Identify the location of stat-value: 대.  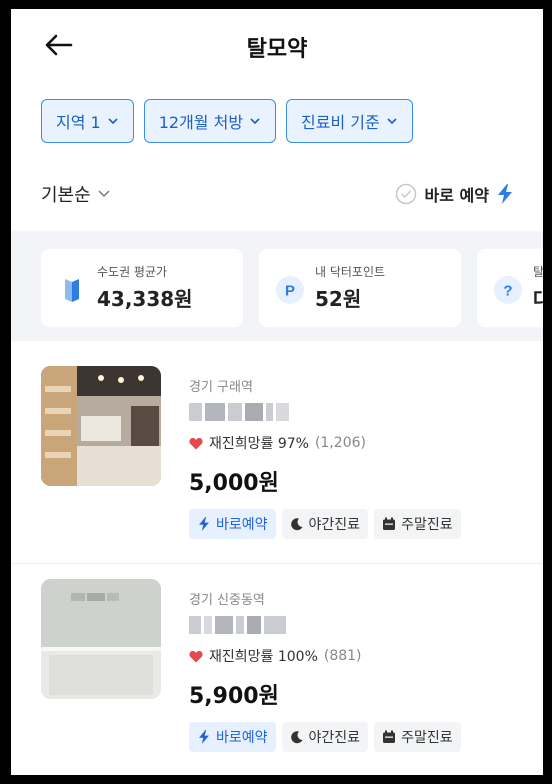
(538, 299).